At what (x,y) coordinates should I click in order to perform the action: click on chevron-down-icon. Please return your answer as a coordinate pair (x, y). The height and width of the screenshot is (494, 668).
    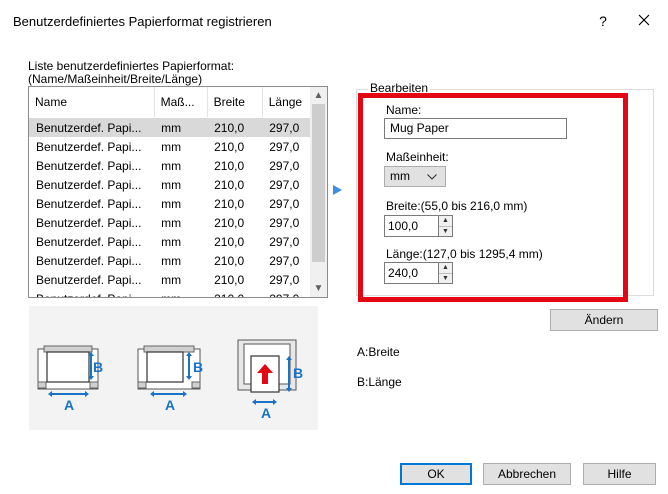
    Looking at the image, I should click on (432, 177).